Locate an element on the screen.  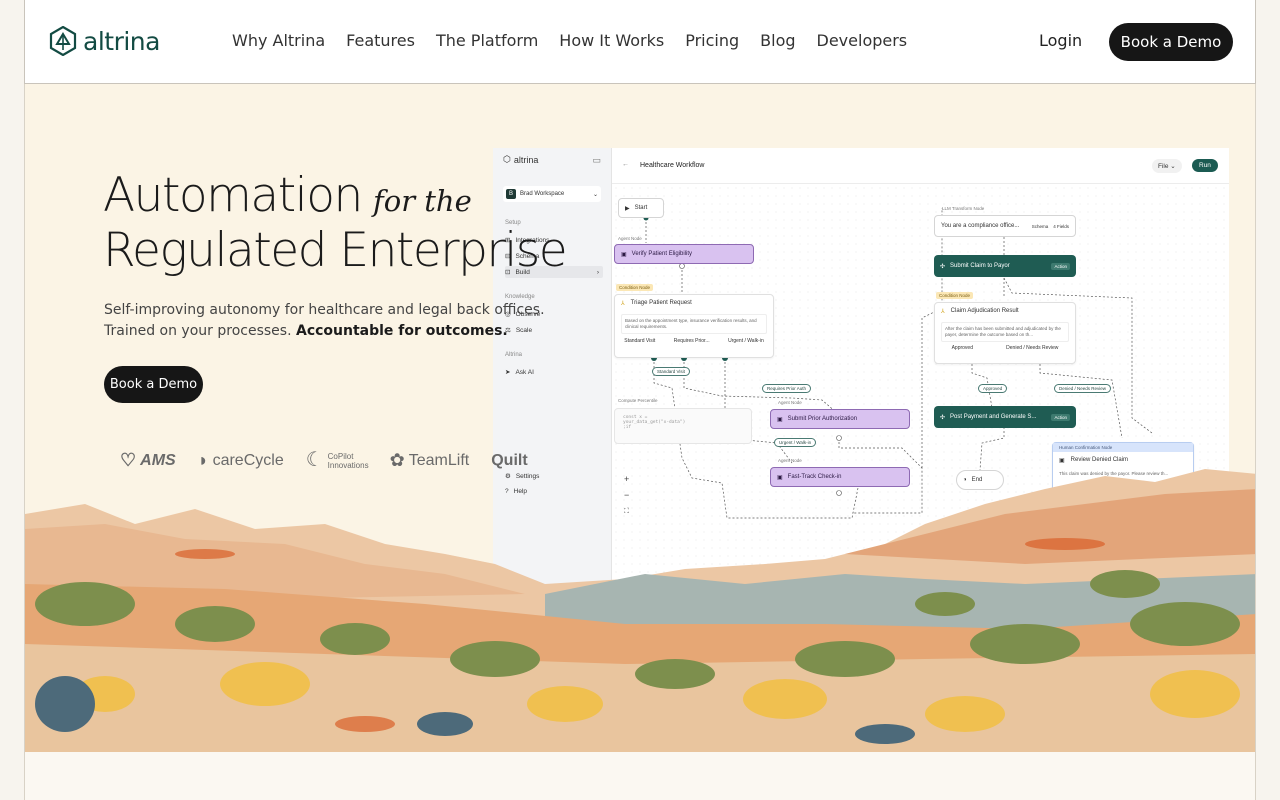
teamlift-mark-icon: ✿ is located at coordinates (397, 460).